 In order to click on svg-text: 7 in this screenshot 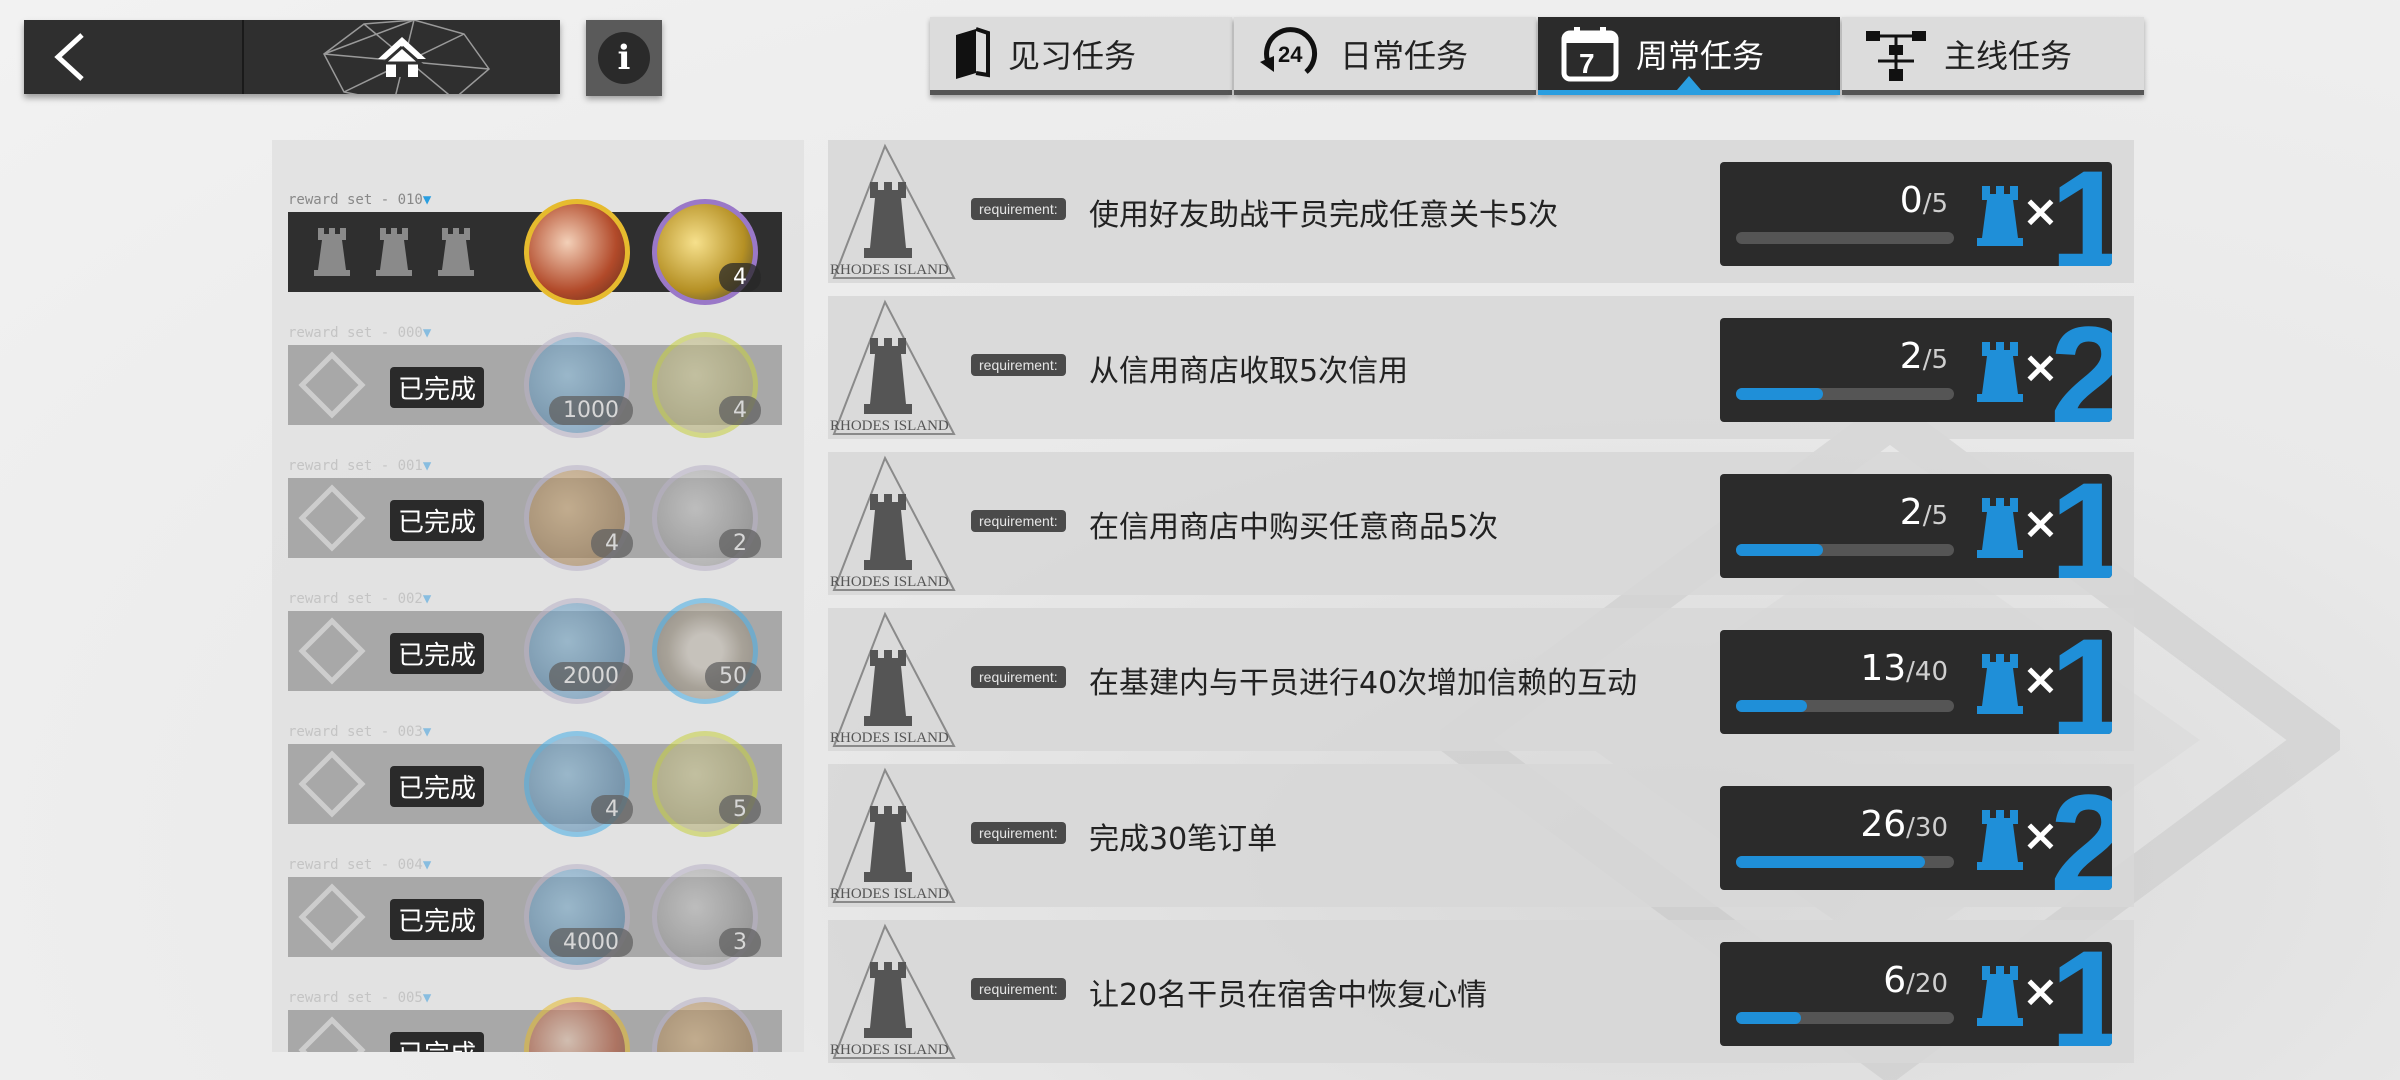, I will do `click(1587, 63)`.